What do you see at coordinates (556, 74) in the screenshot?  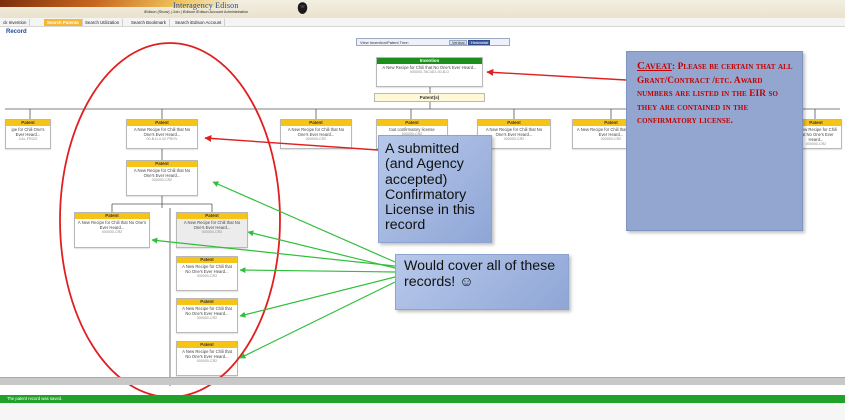 I see `caveat-arrow` at bounding box center [556, 74].